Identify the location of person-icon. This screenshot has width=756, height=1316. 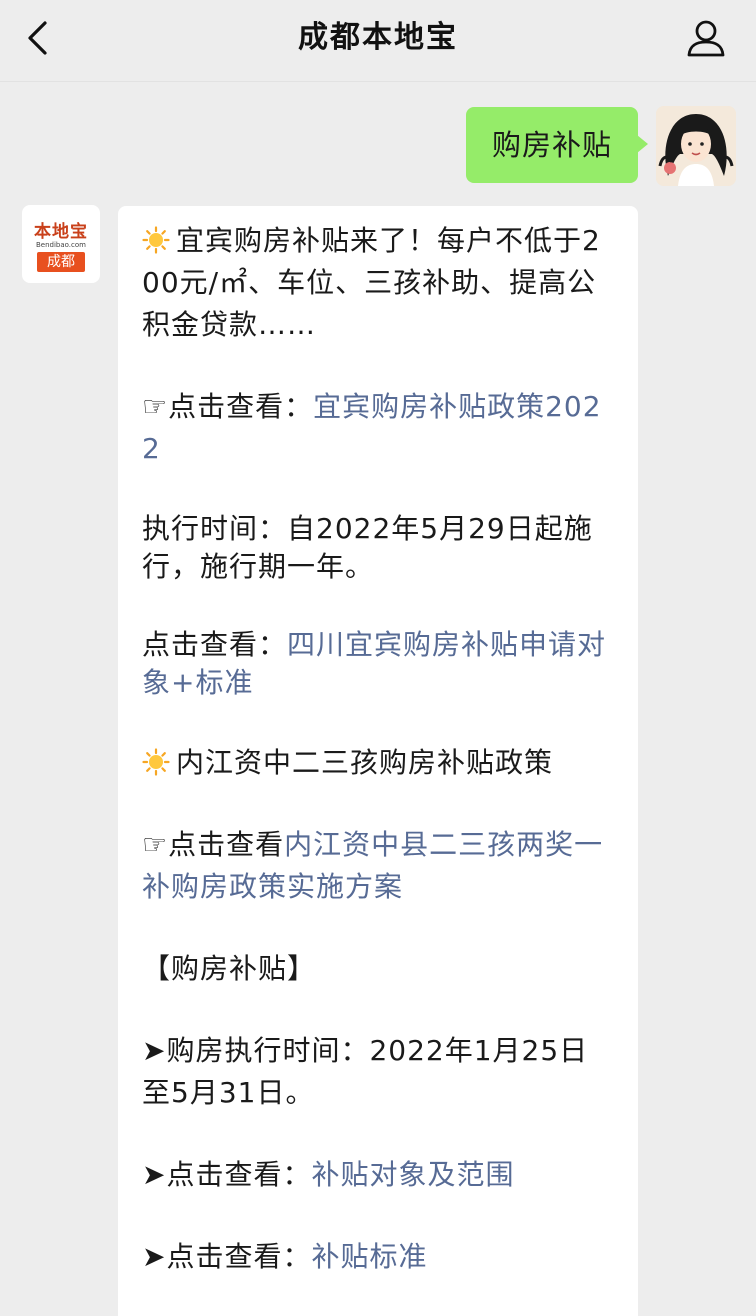
(706, 38).